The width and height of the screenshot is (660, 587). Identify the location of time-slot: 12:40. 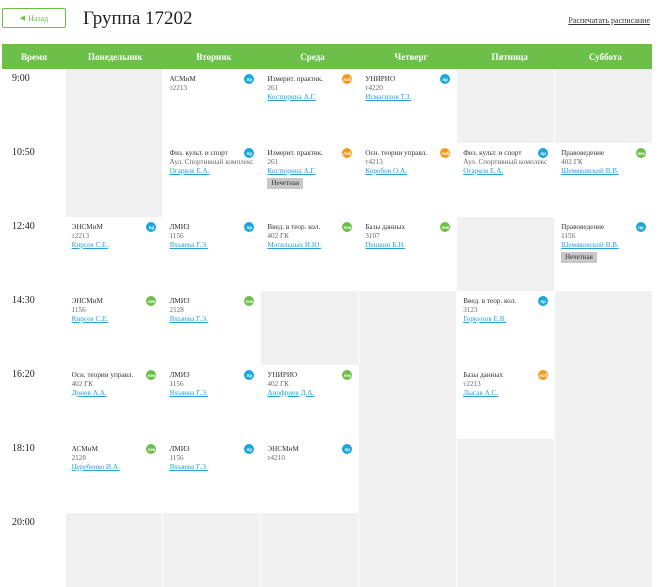
(34, 254).